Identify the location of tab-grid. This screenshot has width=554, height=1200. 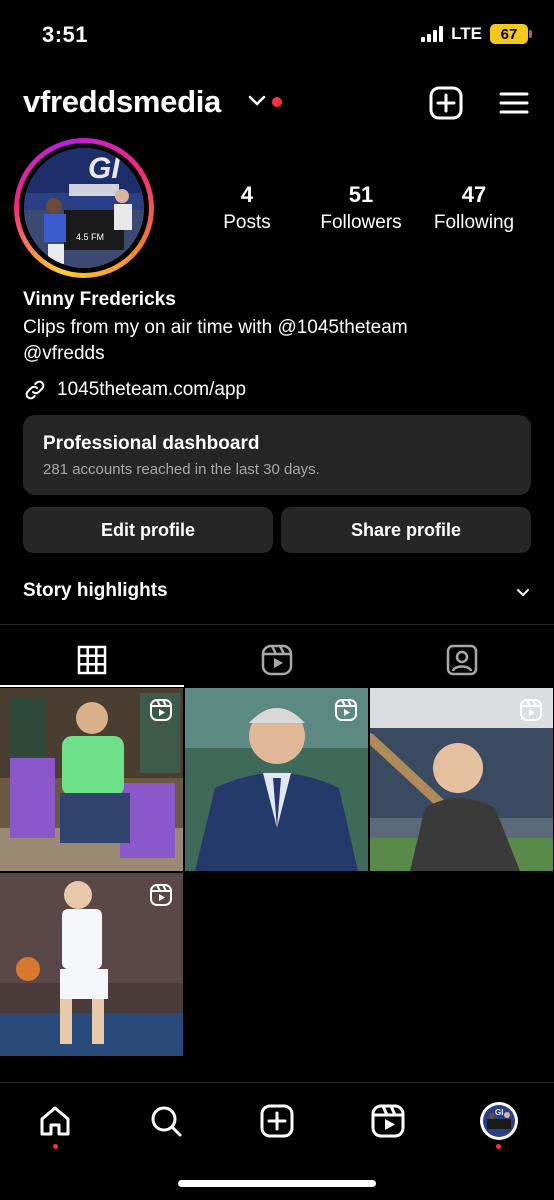
(92, 660).